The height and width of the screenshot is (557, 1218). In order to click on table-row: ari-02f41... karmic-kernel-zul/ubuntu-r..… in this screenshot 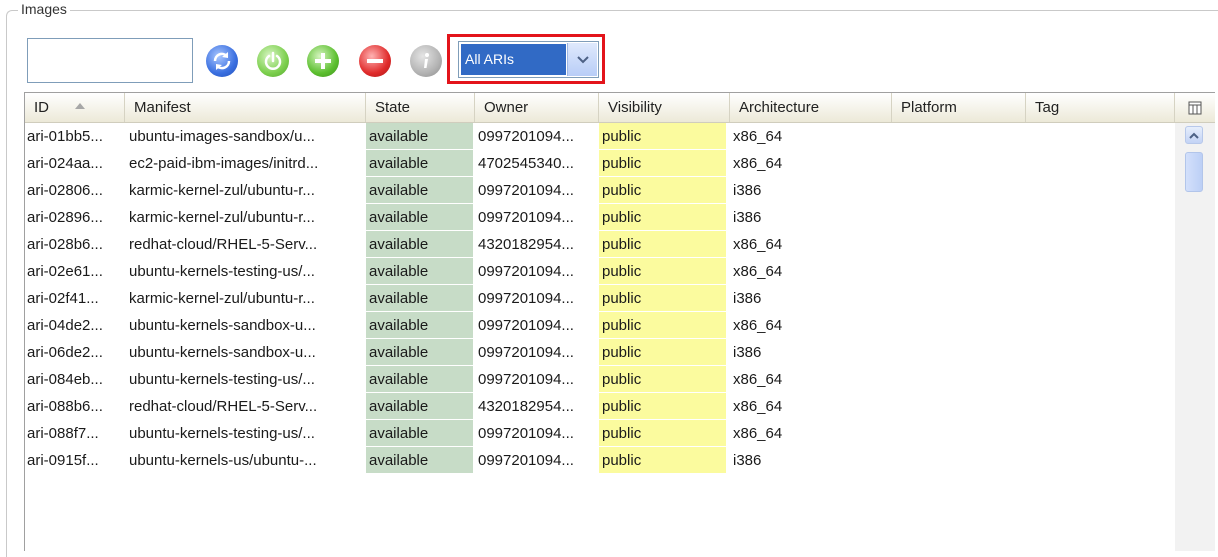, I will do `click(599, 298)`.